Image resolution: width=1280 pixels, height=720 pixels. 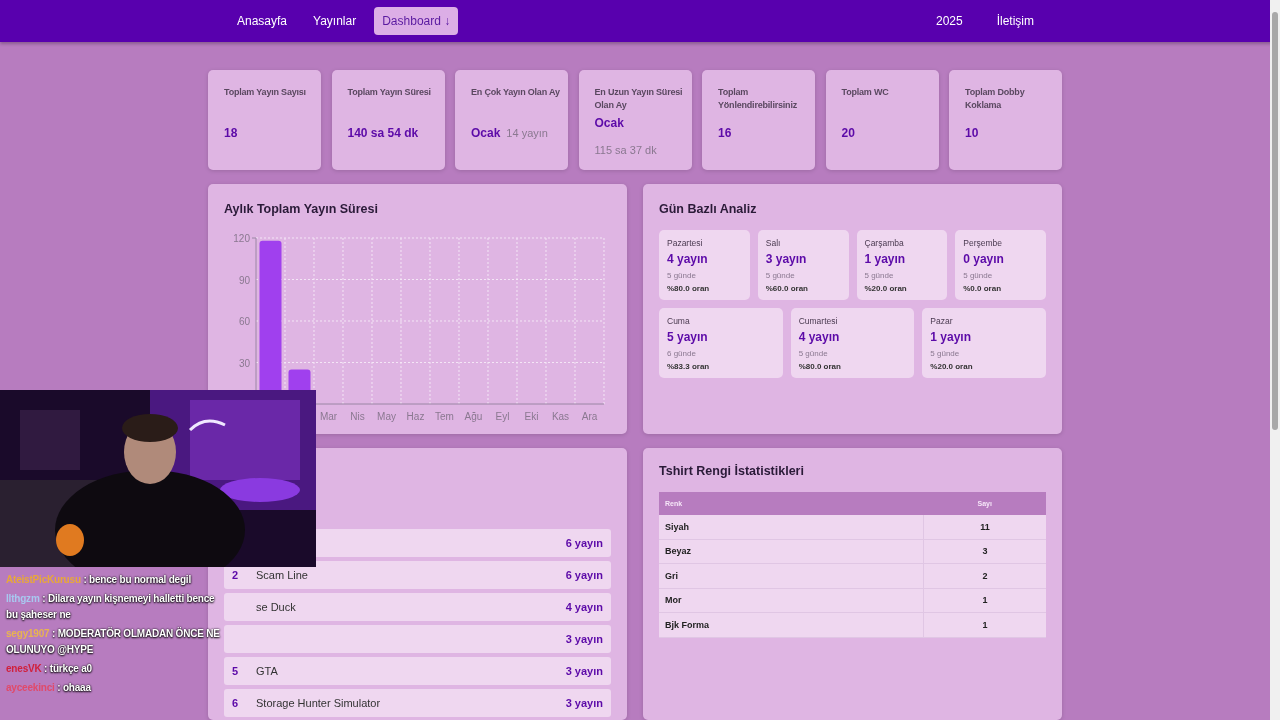 I want to click on ratio-text: %0.0 oran, so click(x=983, y=288).